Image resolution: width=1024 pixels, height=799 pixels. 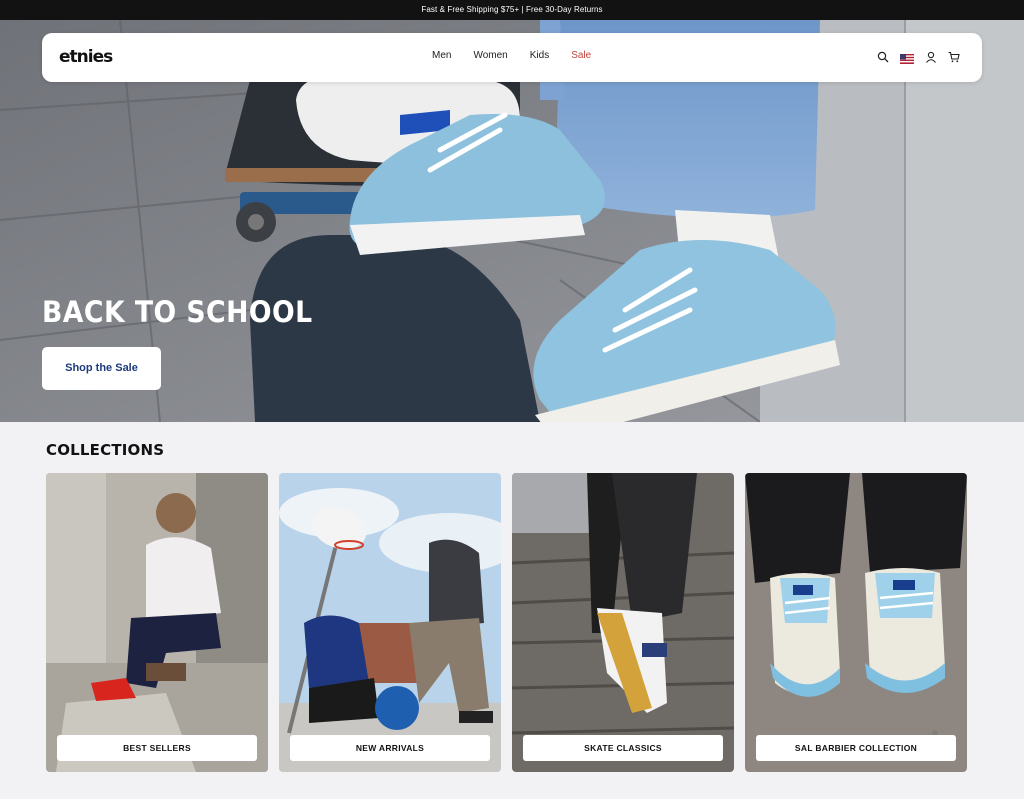 I want to click on collection-card-best-sellers: BEST SELLERS, so click(x=157, y=622).